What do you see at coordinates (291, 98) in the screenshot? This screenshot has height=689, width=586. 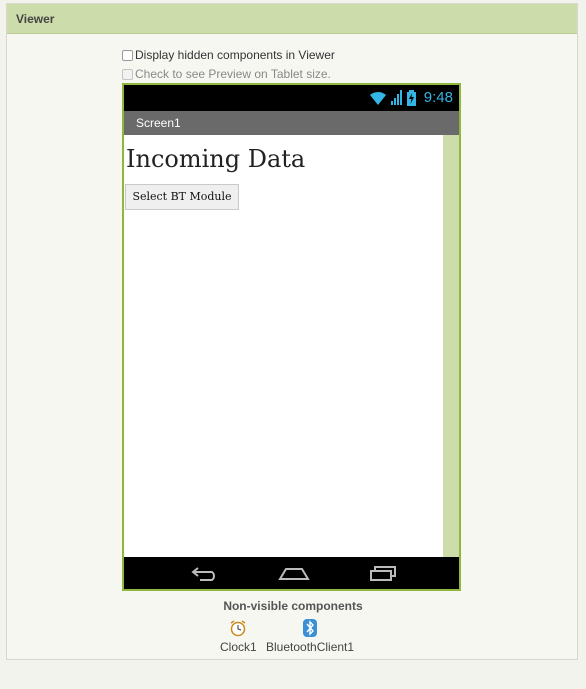 I see `status-bar: 9:48` at bounding box center [291, 98].